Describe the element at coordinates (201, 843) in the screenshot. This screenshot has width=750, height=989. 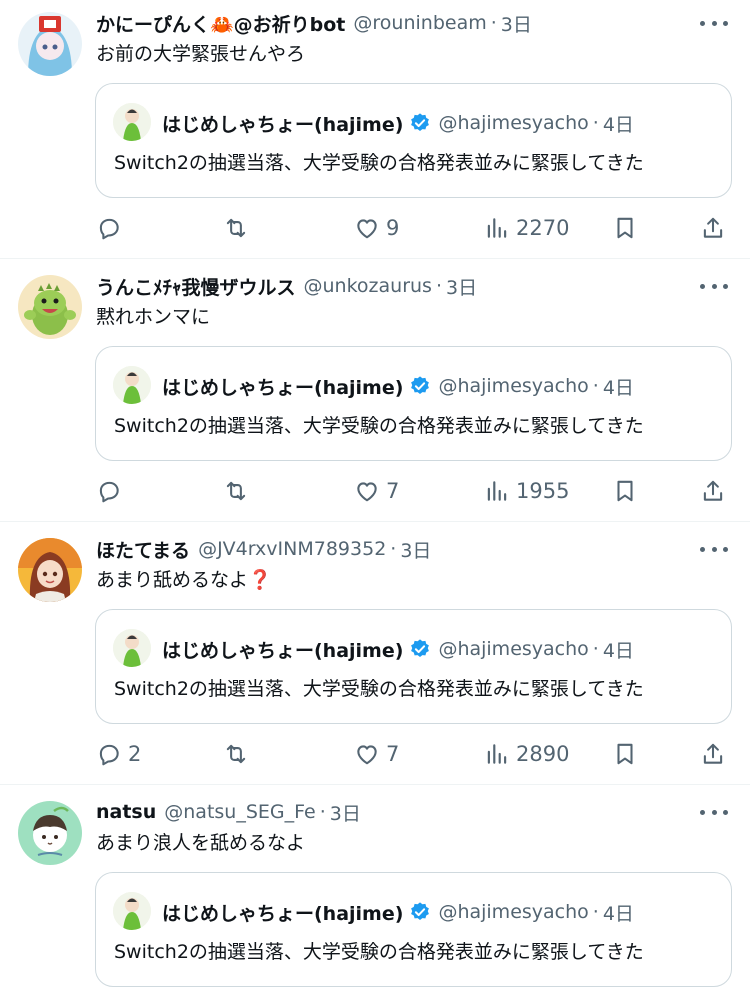
I see `post-text: あまり浪人を舐めるなよ` at that location.